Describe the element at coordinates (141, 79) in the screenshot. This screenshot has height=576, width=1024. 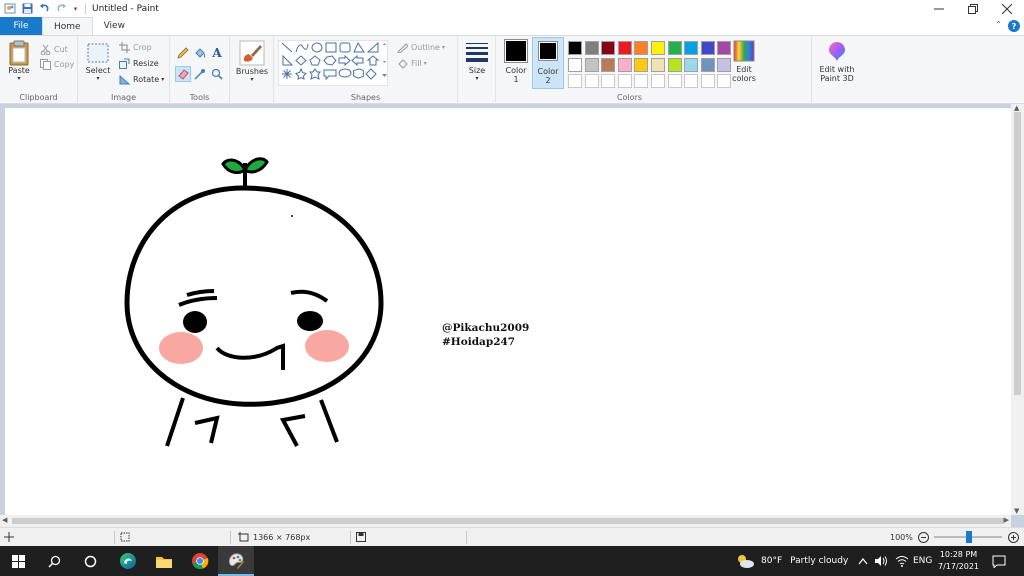
I see `rotate-button: Rotate ▾` at that location.